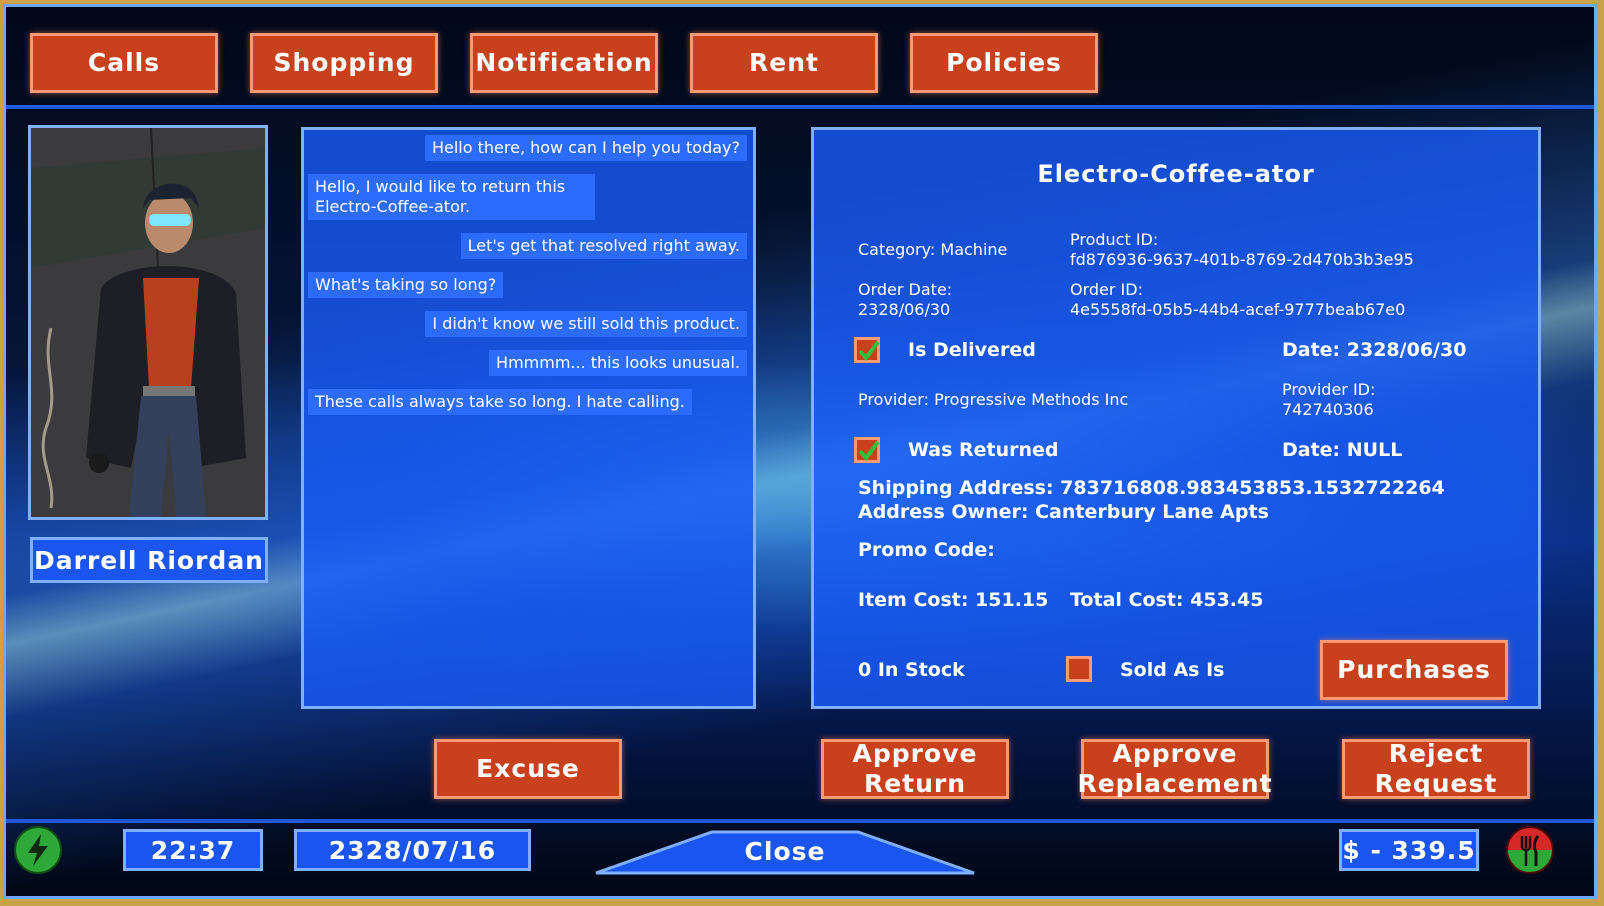 The width and height of the screenshot is (1604, 906). I want to click on approve-replacement-label: Approve Replacement, so click(1175, 768).